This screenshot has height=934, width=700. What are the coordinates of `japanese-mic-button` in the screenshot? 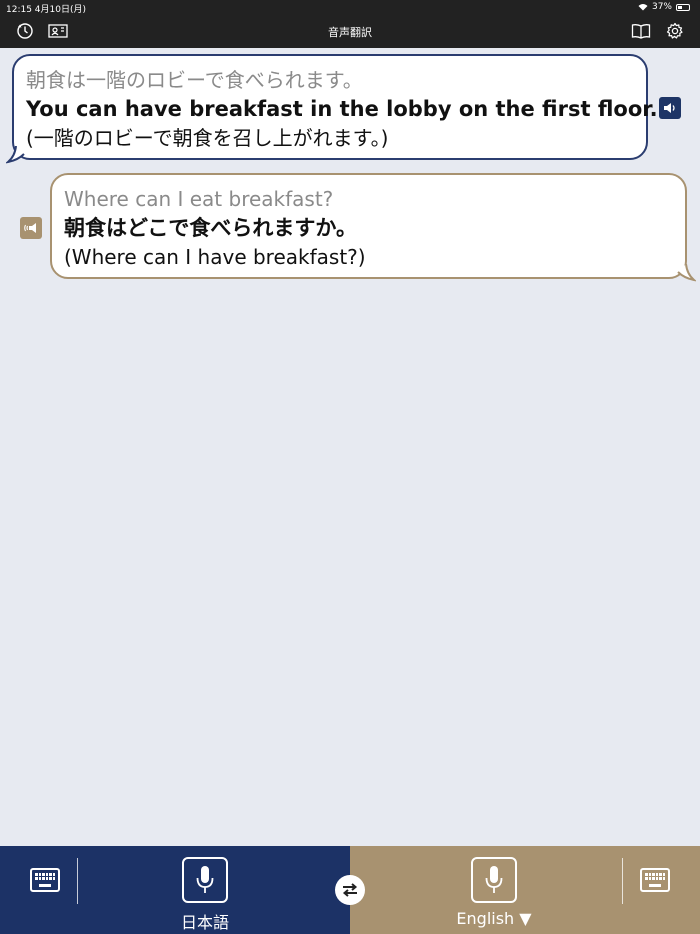 It's located at (205, 880).